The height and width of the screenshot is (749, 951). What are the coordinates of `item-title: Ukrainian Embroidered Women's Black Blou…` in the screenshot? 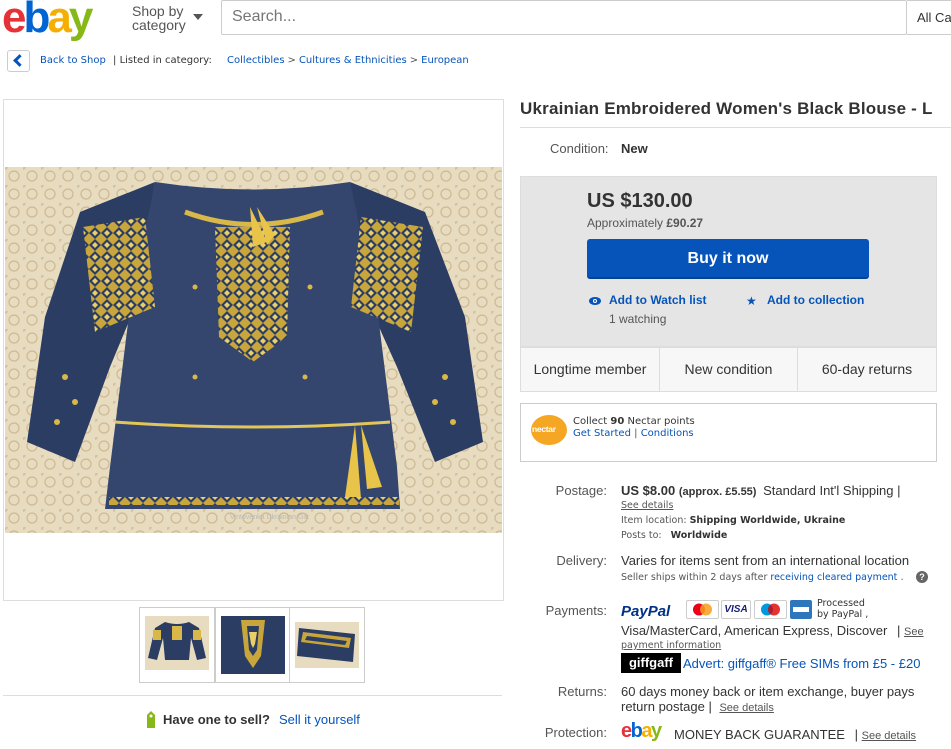 It's located at (726, 108).